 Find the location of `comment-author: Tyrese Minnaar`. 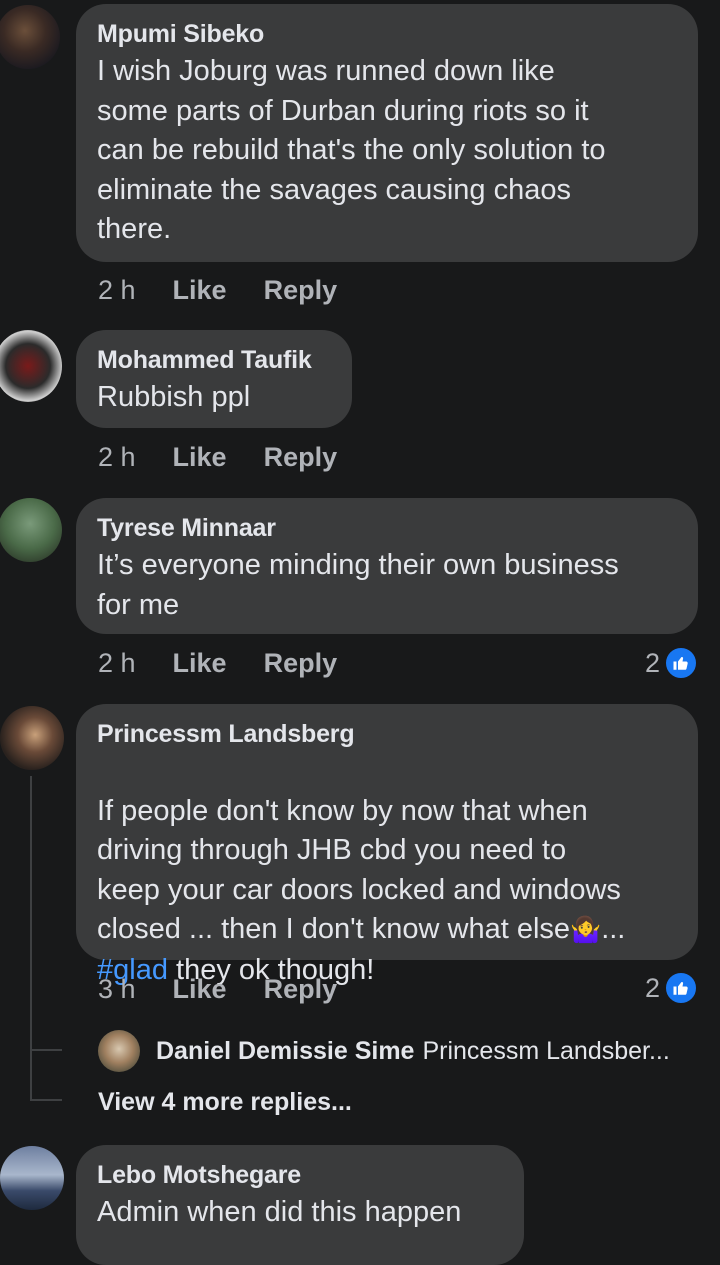

comment-author: Tyrese Minnaar is located at coordinates (387, 528).